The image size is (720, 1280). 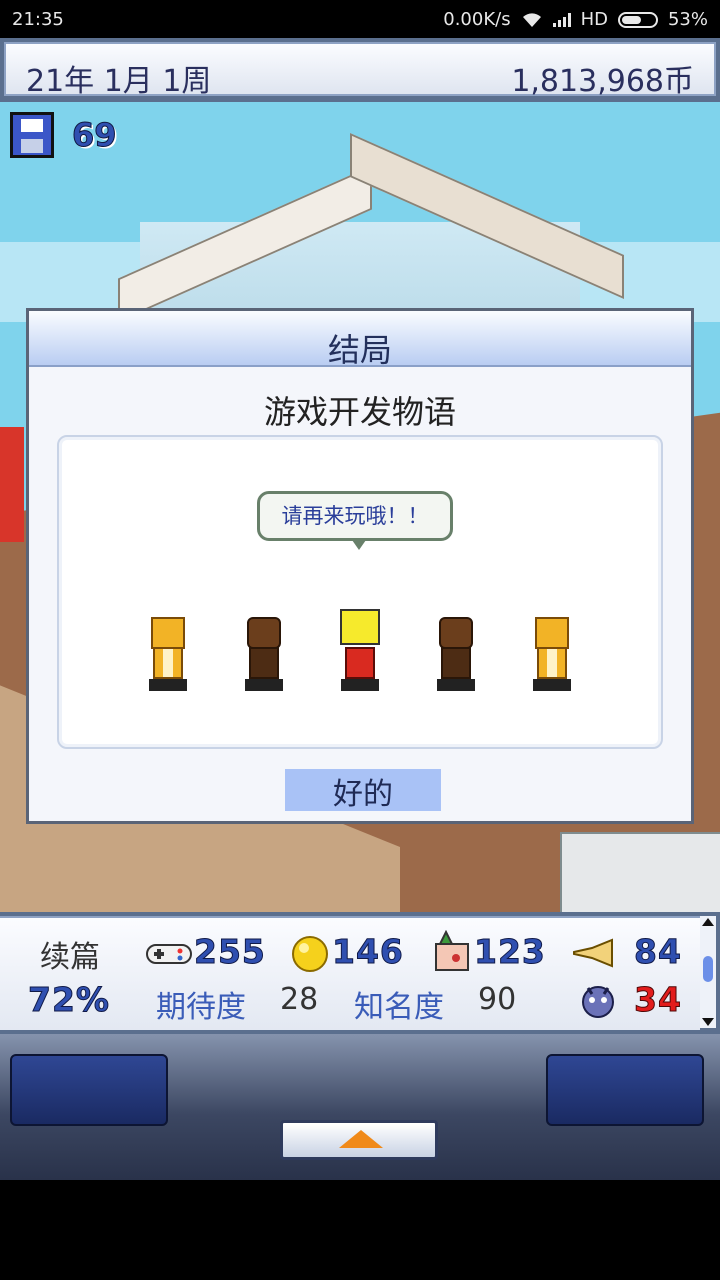 What do you see at coordinates (708, 1022) in the screenshot?
I see `scroll-down-icon` at bounding box center [708, 1022].